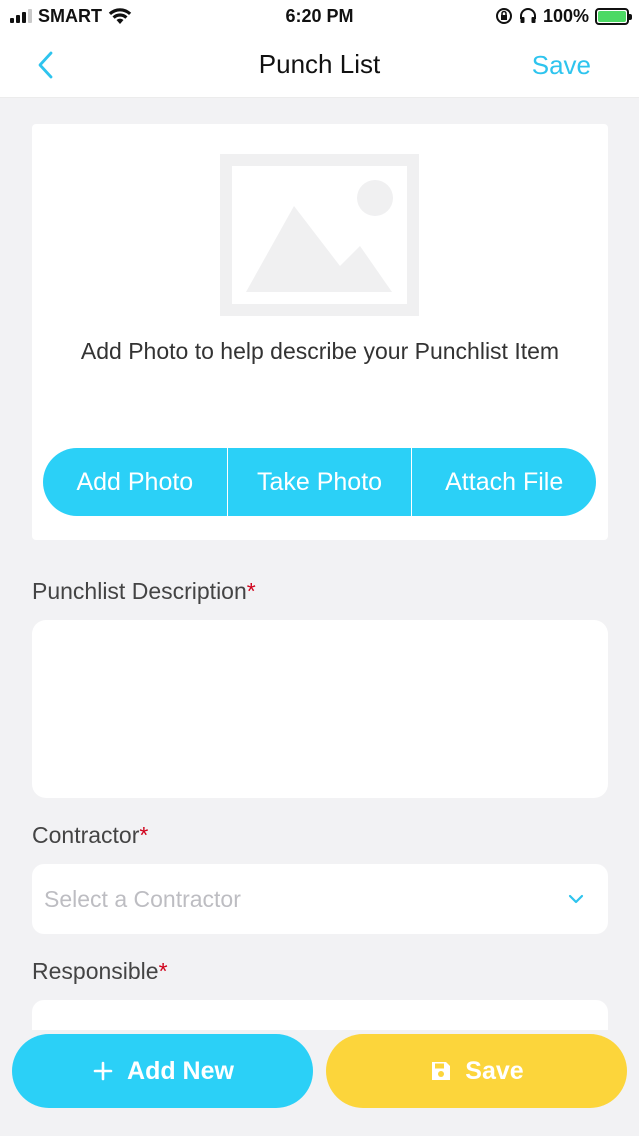  I want to click on nav-bar: Punch List Save, so click(319, 65).